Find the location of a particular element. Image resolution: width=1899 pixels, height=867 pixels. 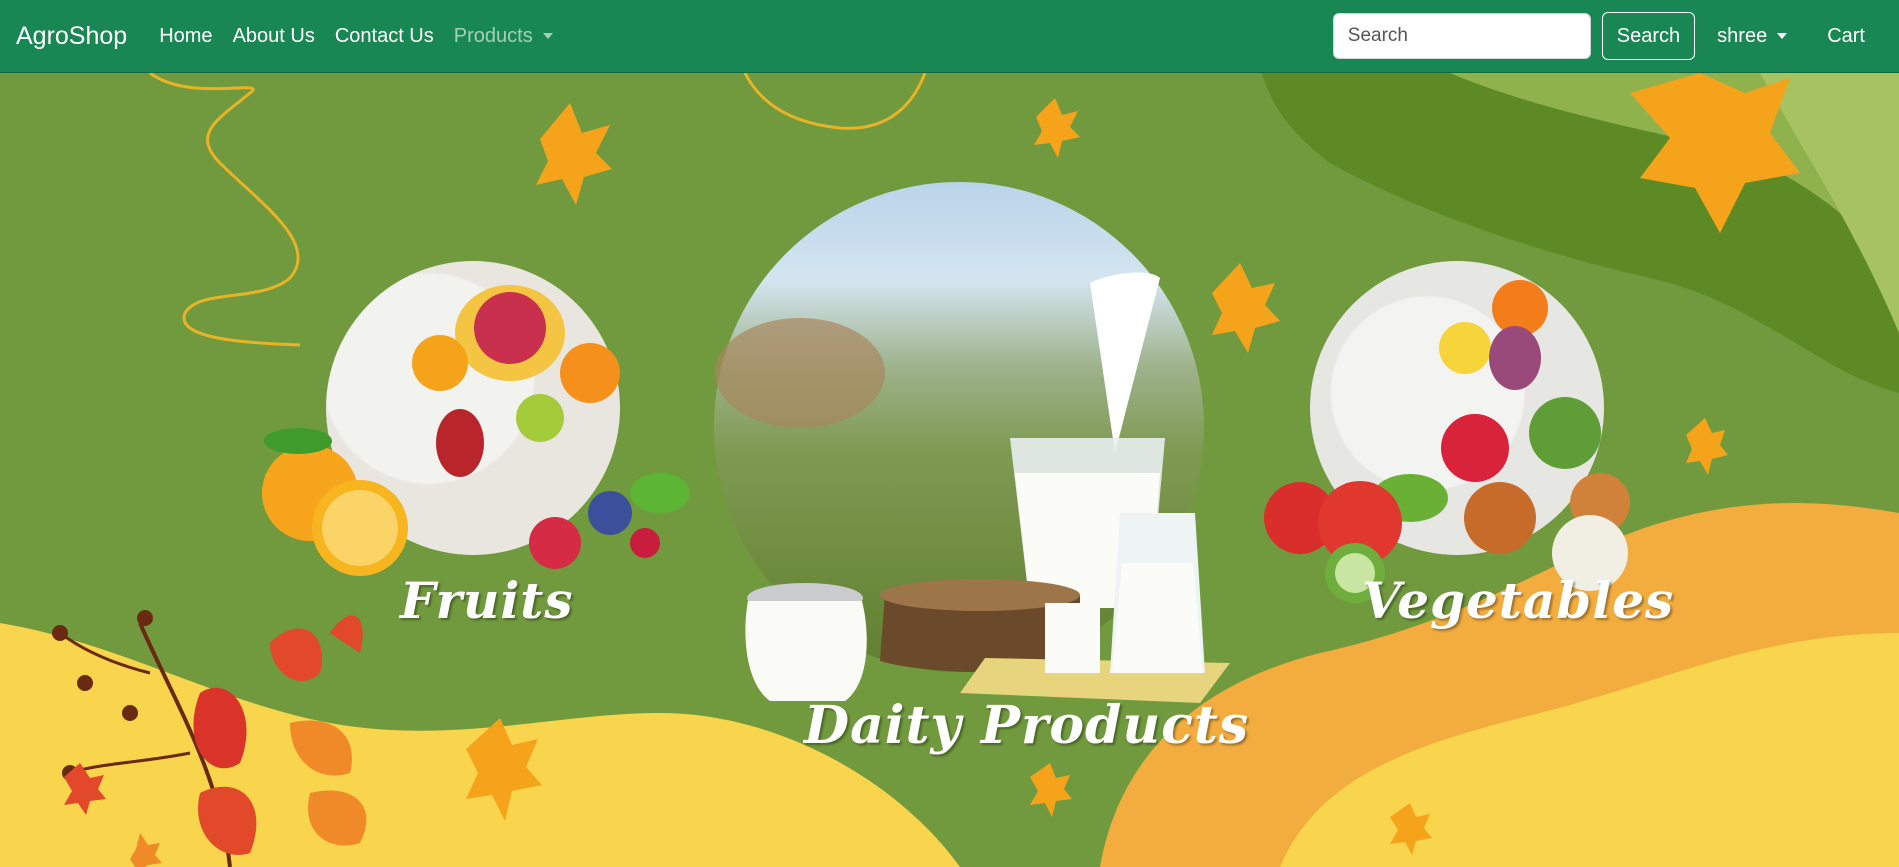

dairy-illustration is located at coordinates (972, 487).